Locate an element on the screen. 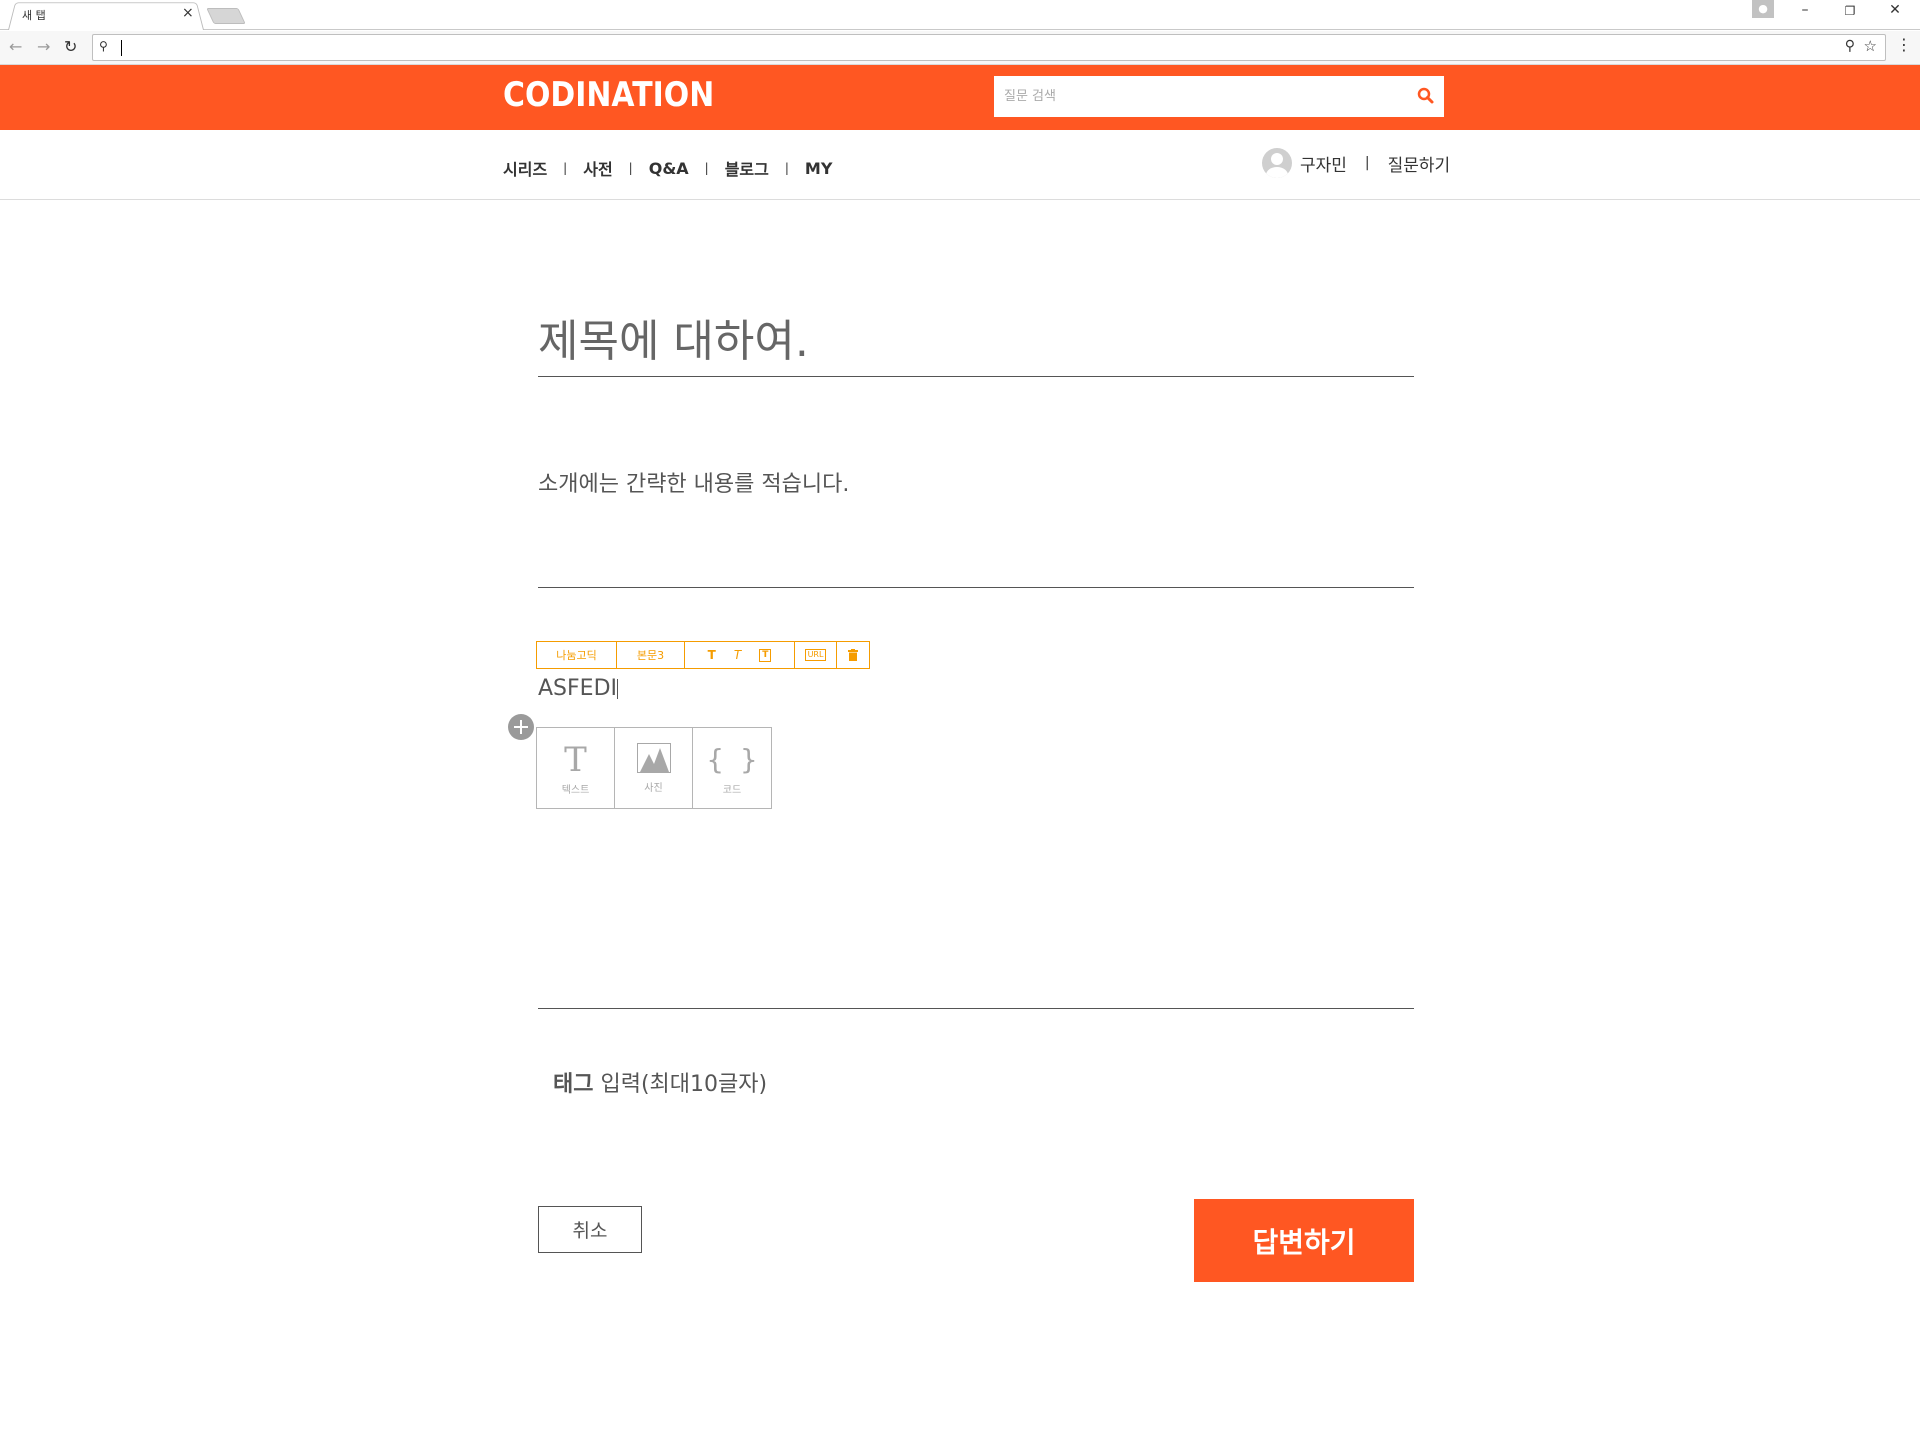 The image size is (1920, 1436). editor-body-text: ASFEDI is located at coordinates (578, 688).